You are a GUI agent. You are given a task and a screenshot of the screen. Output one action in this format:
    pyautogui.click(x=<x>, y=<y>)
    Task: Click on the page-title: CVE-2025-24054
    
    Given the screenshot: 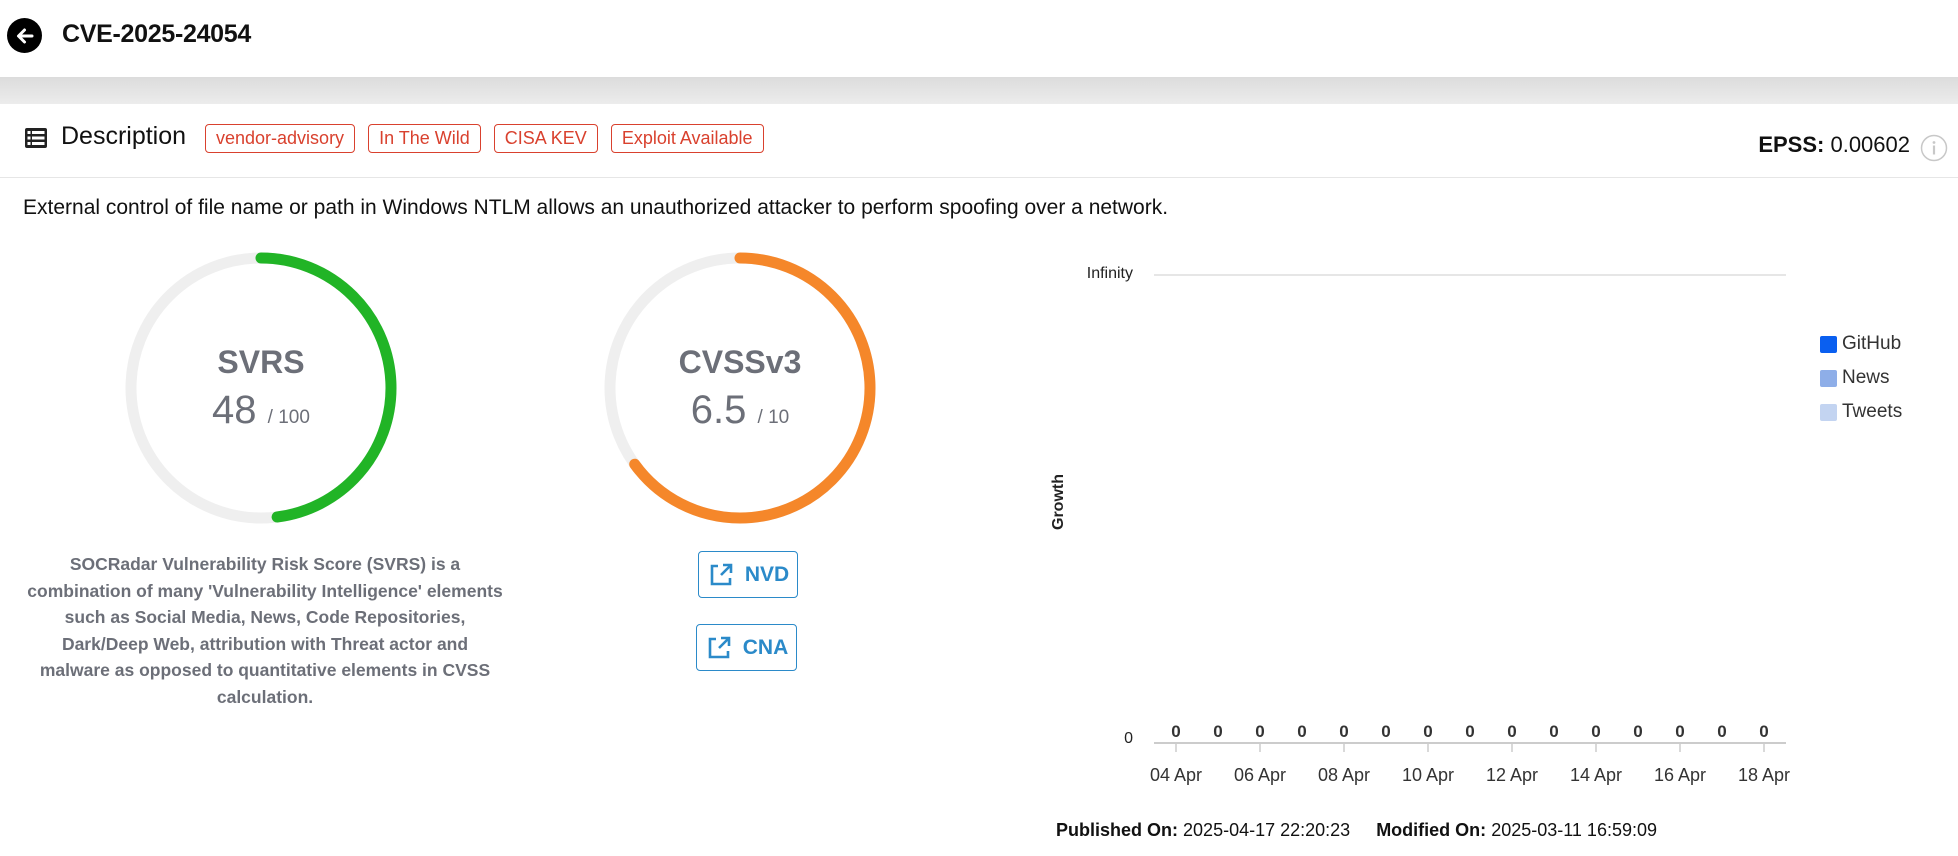 What is the action you would take?
    pyautogui.click(x=156, y=34)
    